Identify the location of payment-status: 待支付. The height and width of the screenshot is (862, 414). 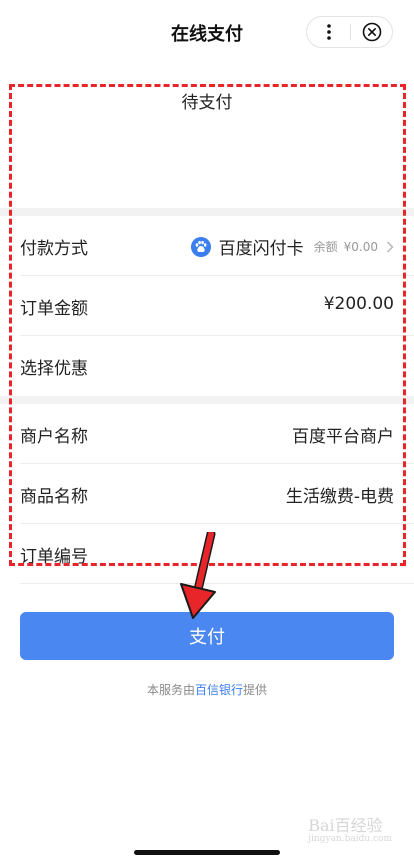
(207, 103).